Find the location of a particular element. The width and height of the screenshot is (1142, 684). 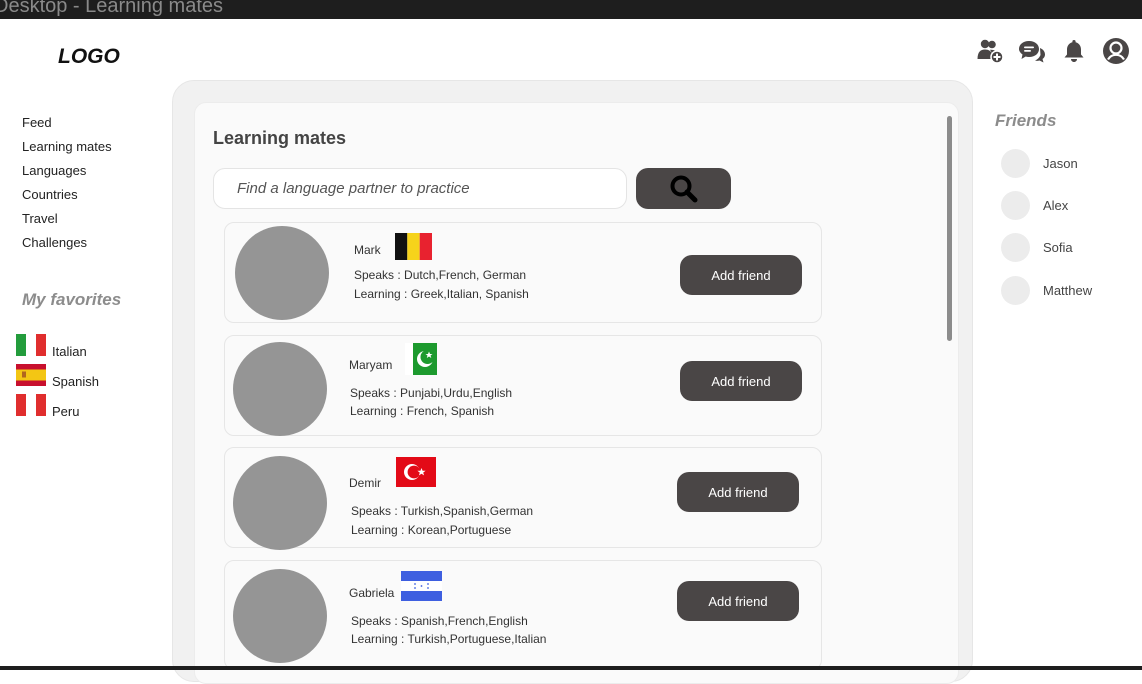

sidebar-item-feed: Feed is located at coordinates (67, 127).